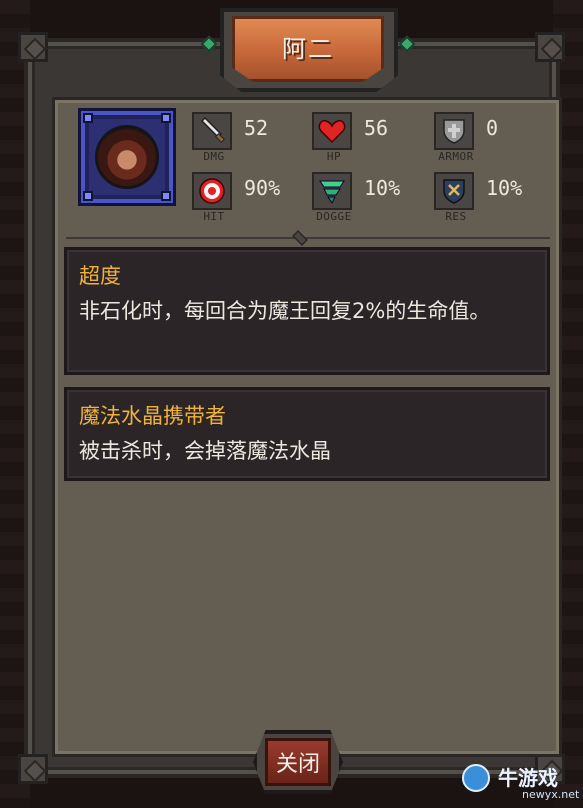 The image size is (583, 808). What do you see at coordinates (332, 131) in the screenshot?
I see `heart-icon` at bounding box center [332, 131].